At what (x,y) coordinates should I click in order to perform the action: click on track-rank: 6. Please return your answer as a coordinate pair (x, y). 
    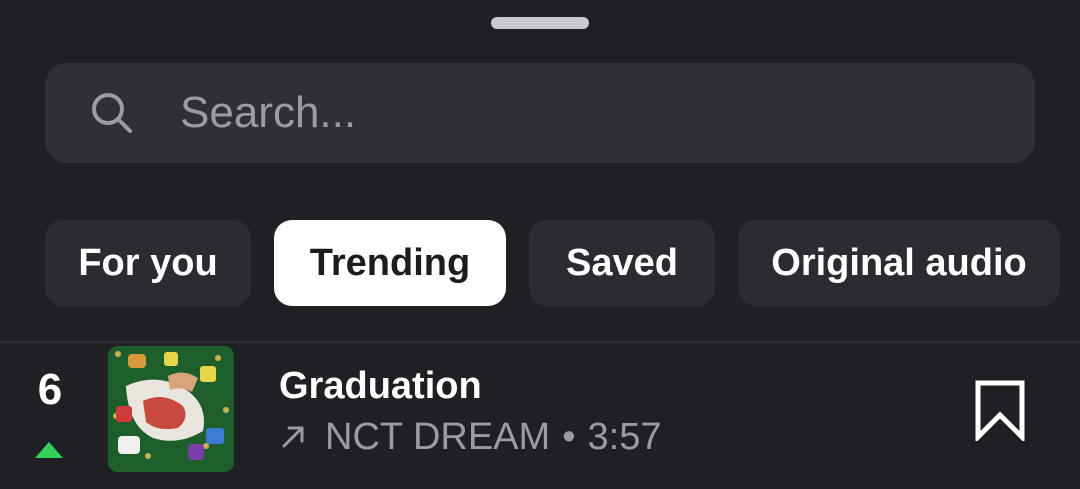
    Looking at the image, I should click on (50, 389).